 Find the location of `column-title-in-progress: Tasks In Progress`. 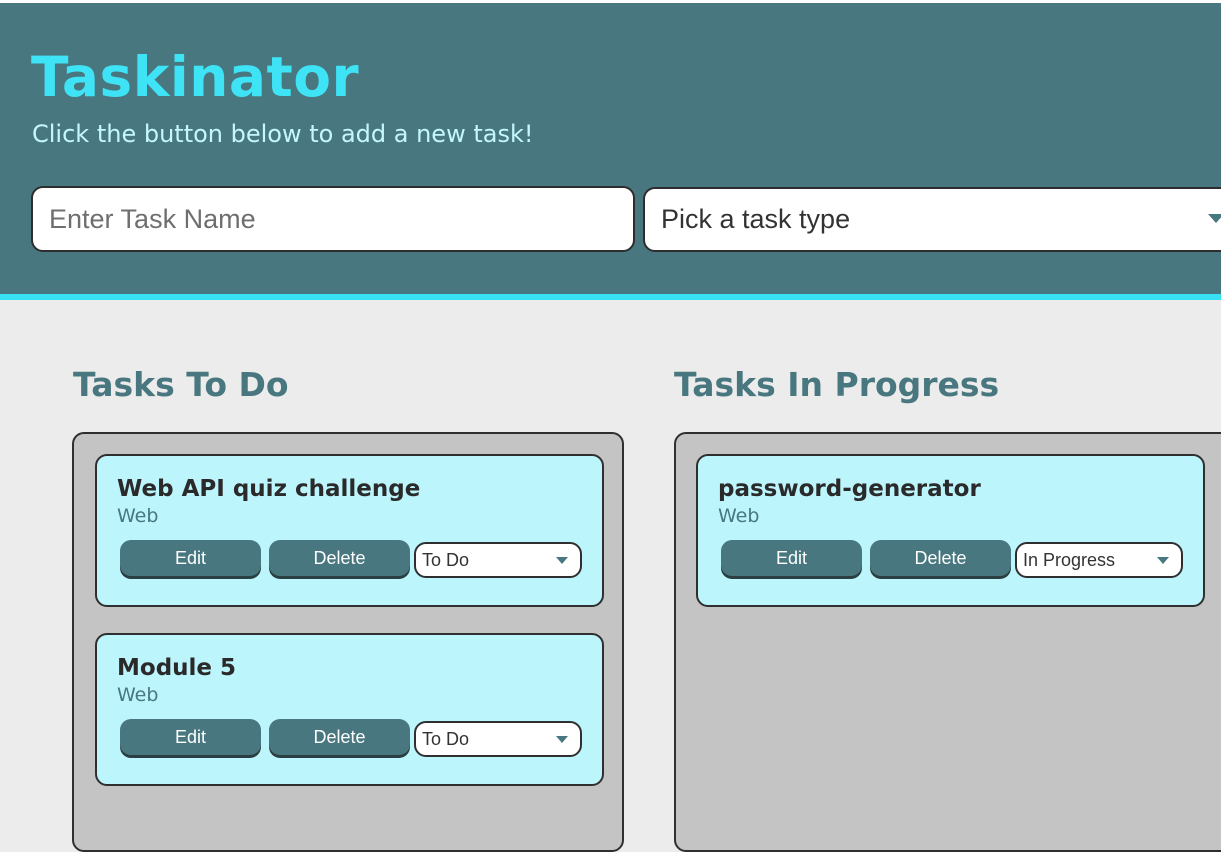

column-title-in-progress: Tasks In Progress is located at coordinates (837, 384).